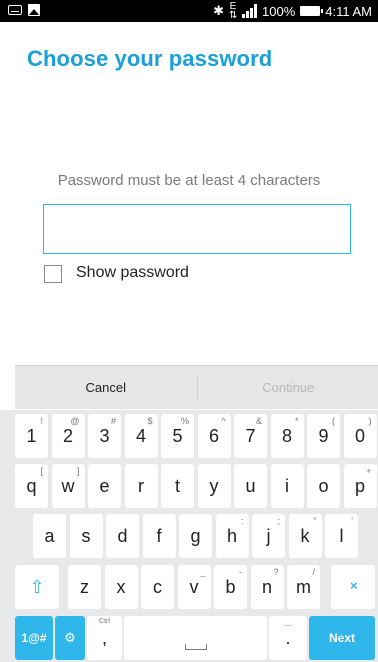  I want to click on key-secondary-label: [, so click(41, 471).